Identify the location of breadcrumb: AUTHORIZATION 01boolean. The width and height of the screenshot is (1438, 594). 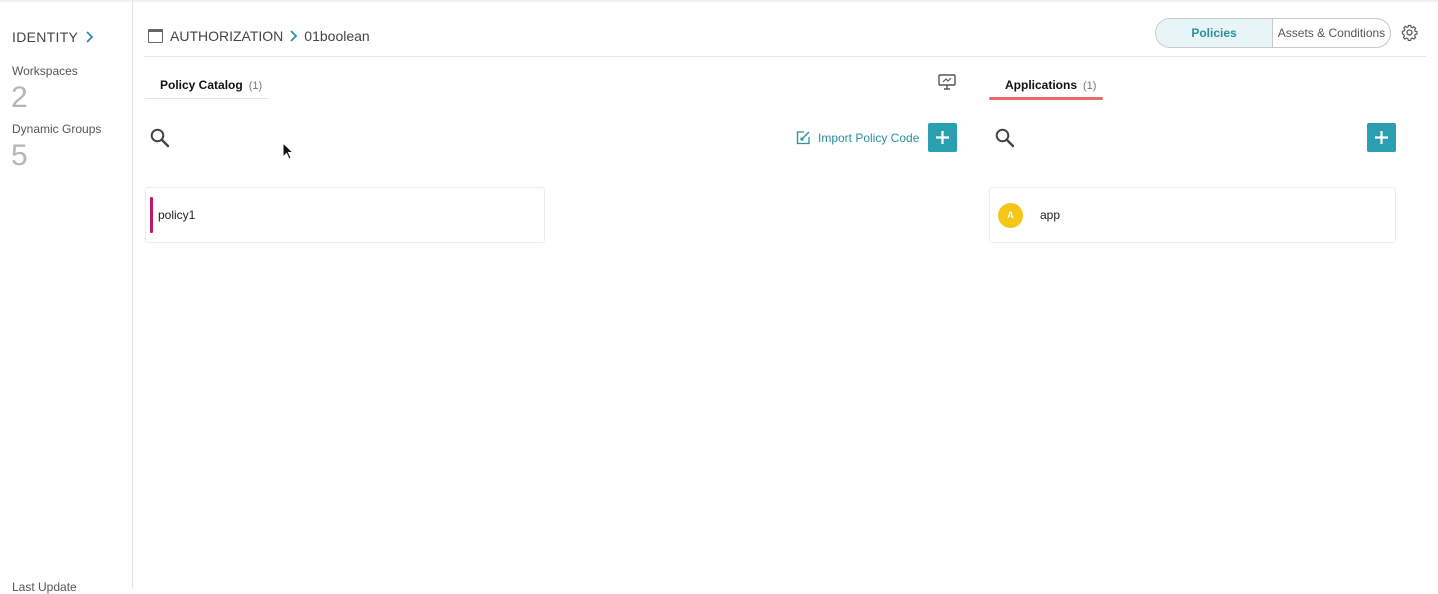
(259, 36).